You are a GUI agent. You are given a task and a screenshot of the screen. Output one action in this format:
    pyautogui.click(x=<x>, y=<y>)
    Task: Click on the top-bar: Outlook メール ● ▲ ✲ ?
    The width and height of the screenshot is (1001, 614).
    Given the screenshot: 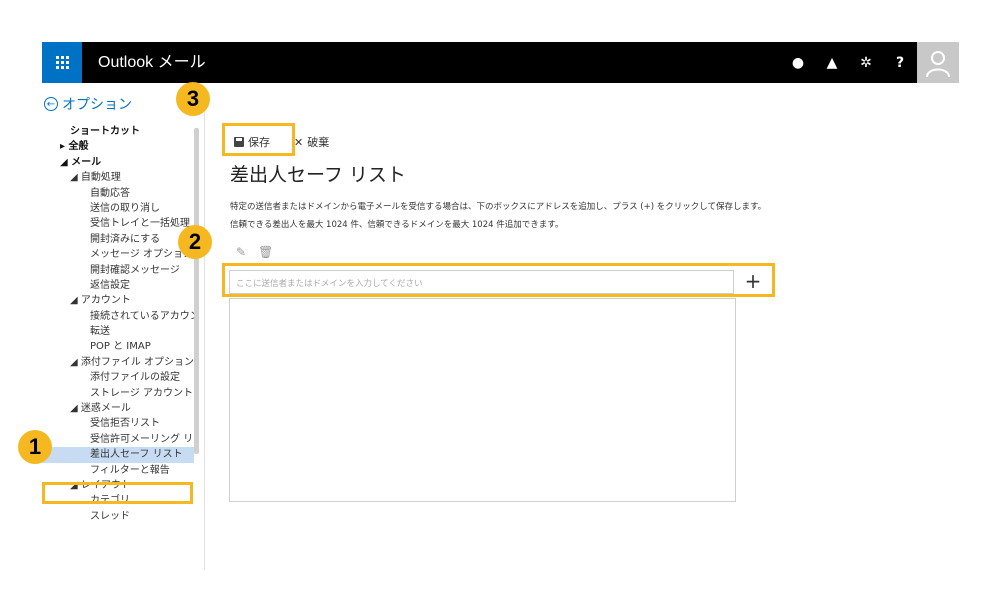 What is the action you would take?
    pyautogui.click(x=500, y=62)
    